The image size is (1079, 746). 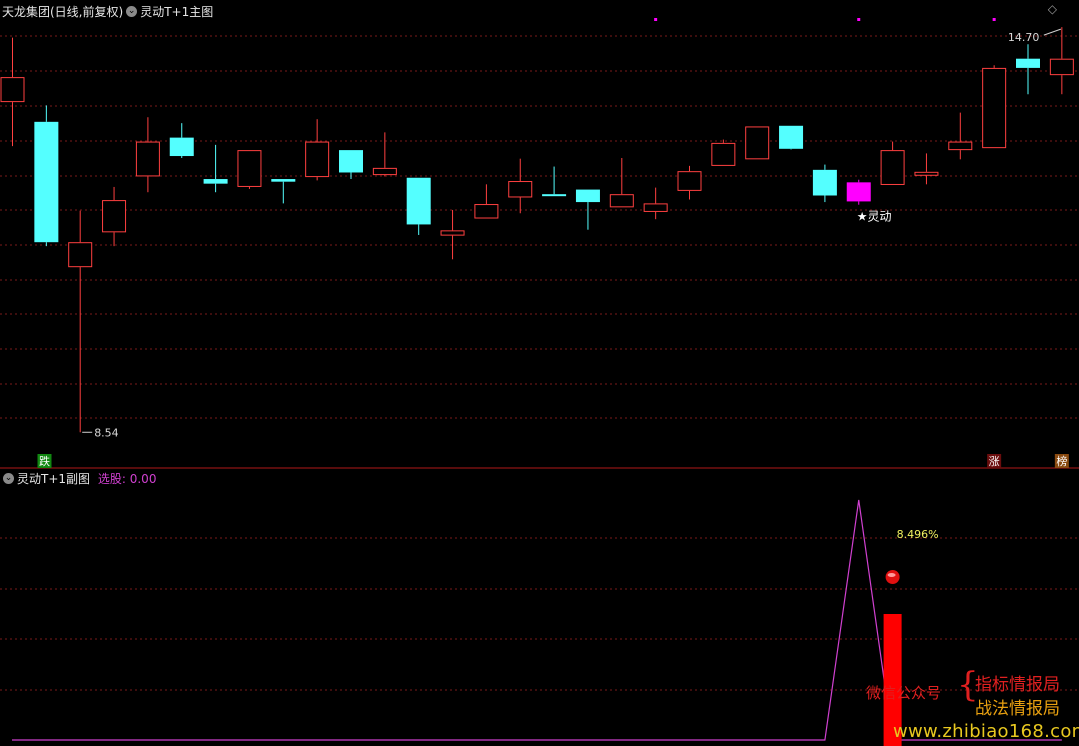 I want to click on signal-value-label: 8.496%, so click(x=918, y=534).